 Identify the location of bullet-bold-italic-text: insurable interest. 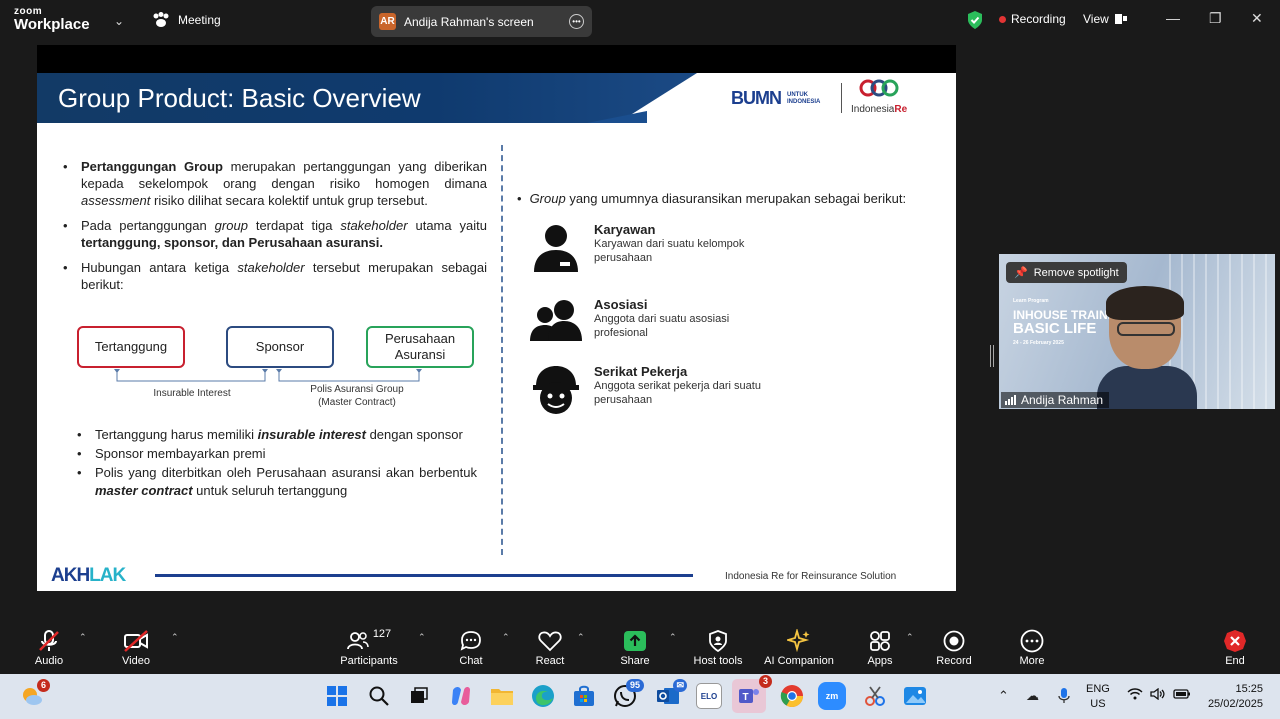
(311, 434).